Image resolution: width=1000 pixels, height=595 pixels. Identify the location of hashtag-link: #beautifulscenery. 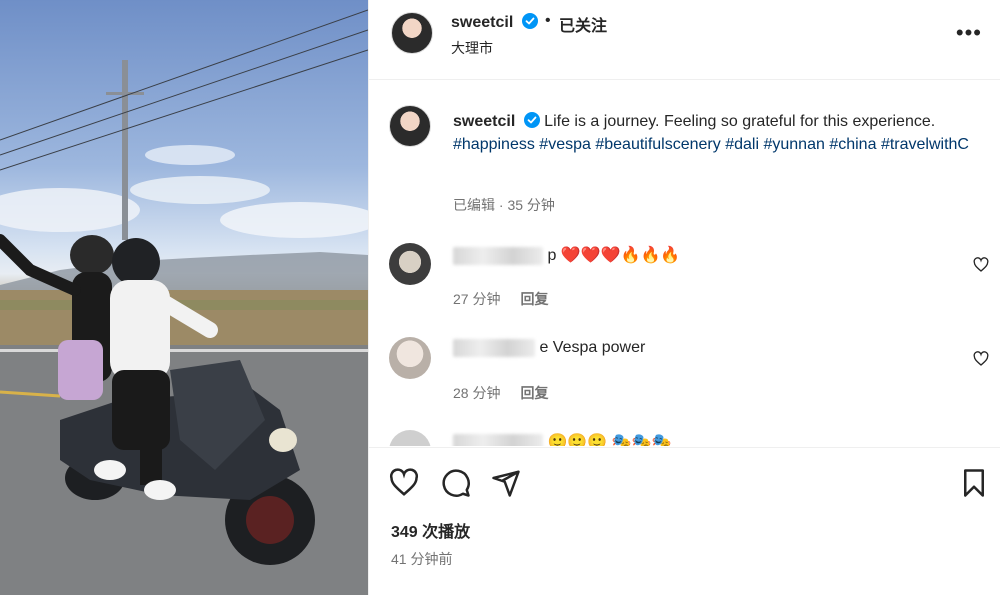
(657, 144).